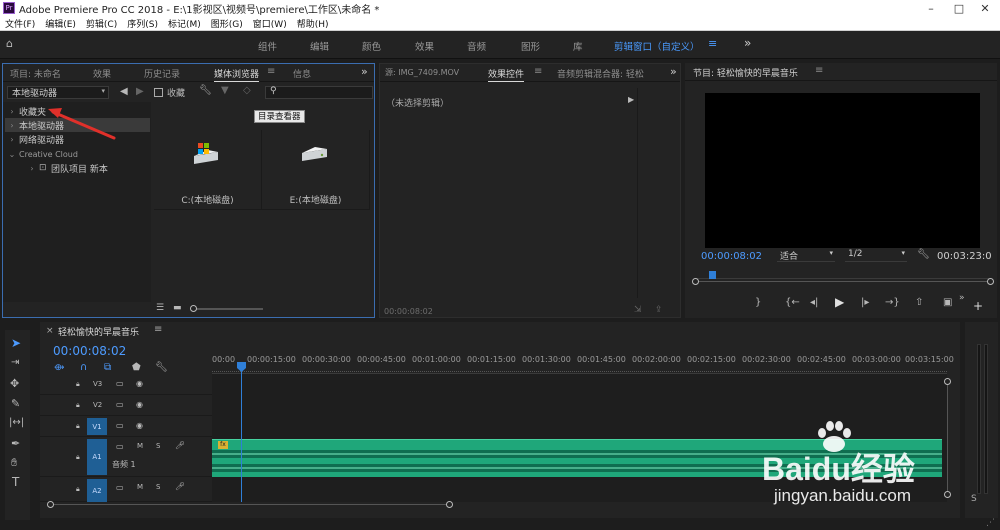 The height and width of the screenshot is (530, 1000). Describe the element at coordinates (476, 46) in the screenshot. I see `workspace-tab-audio: 音频` at that location.